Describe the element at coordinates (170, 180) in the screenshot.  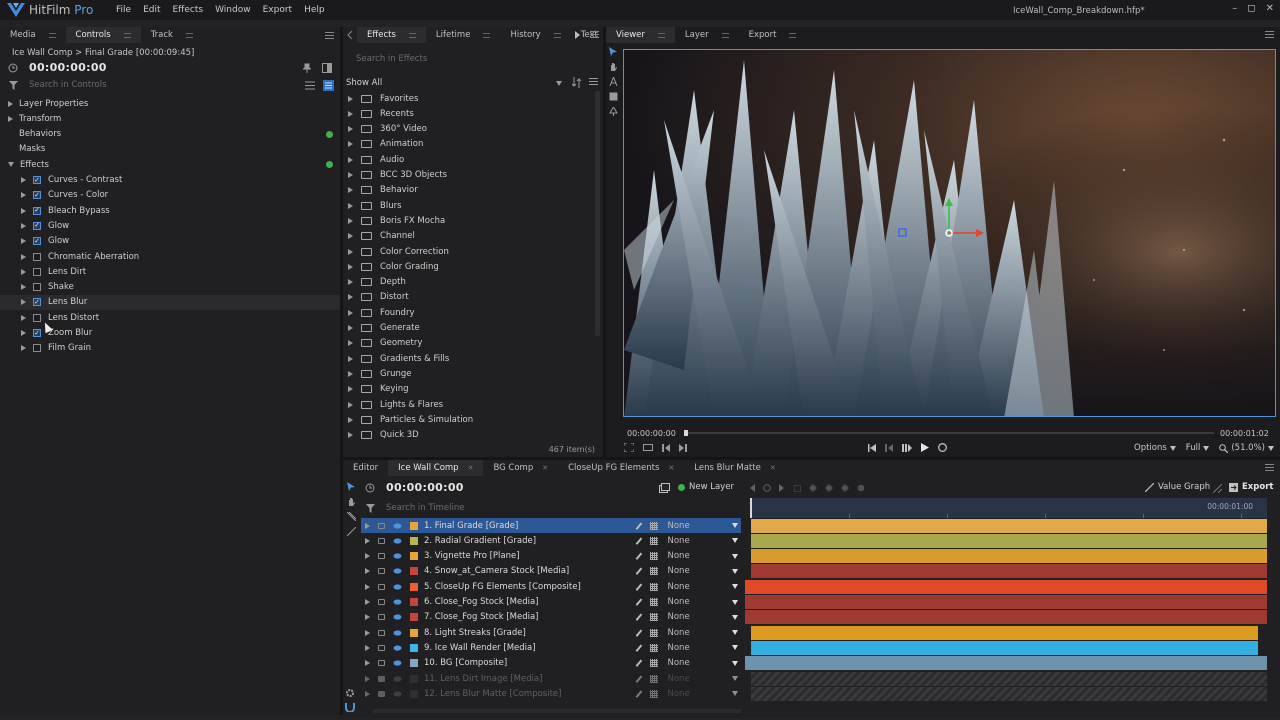
I see `effect-item-curves-contrast: ✓ Curves - Contrast` at that location.